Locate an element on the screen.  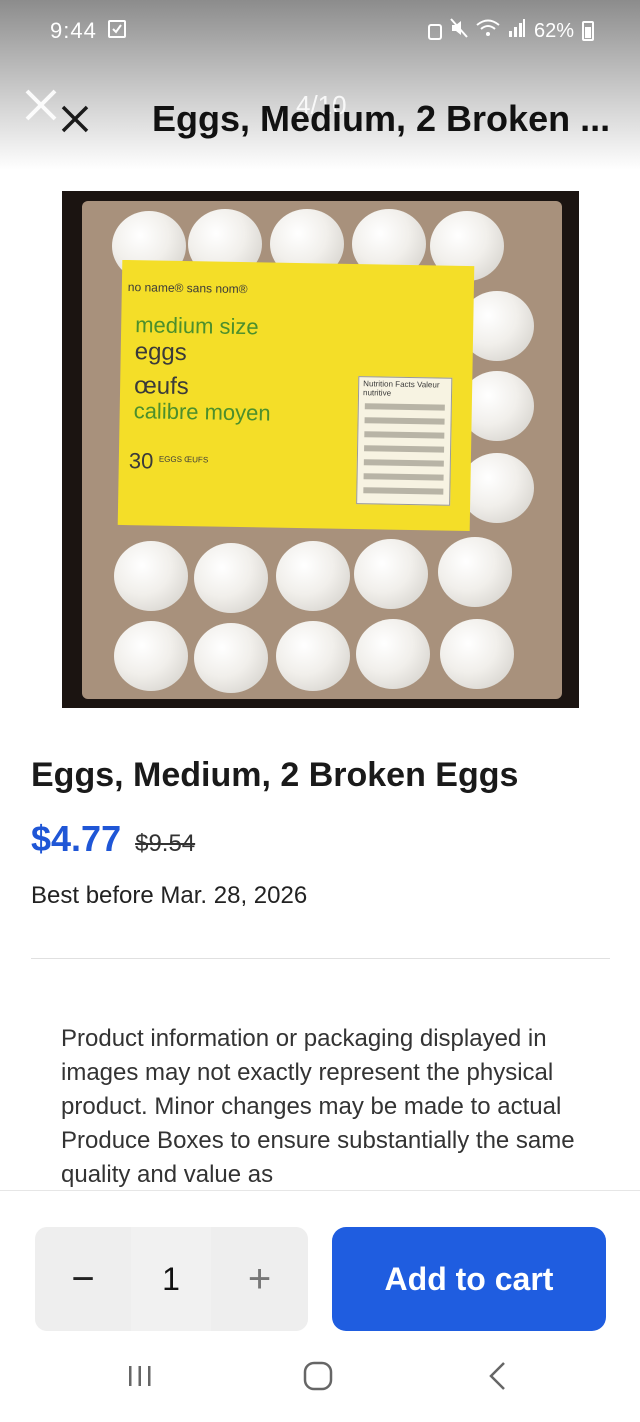
label-brand: no name® sans nom® is located at coordinates (187, 288).